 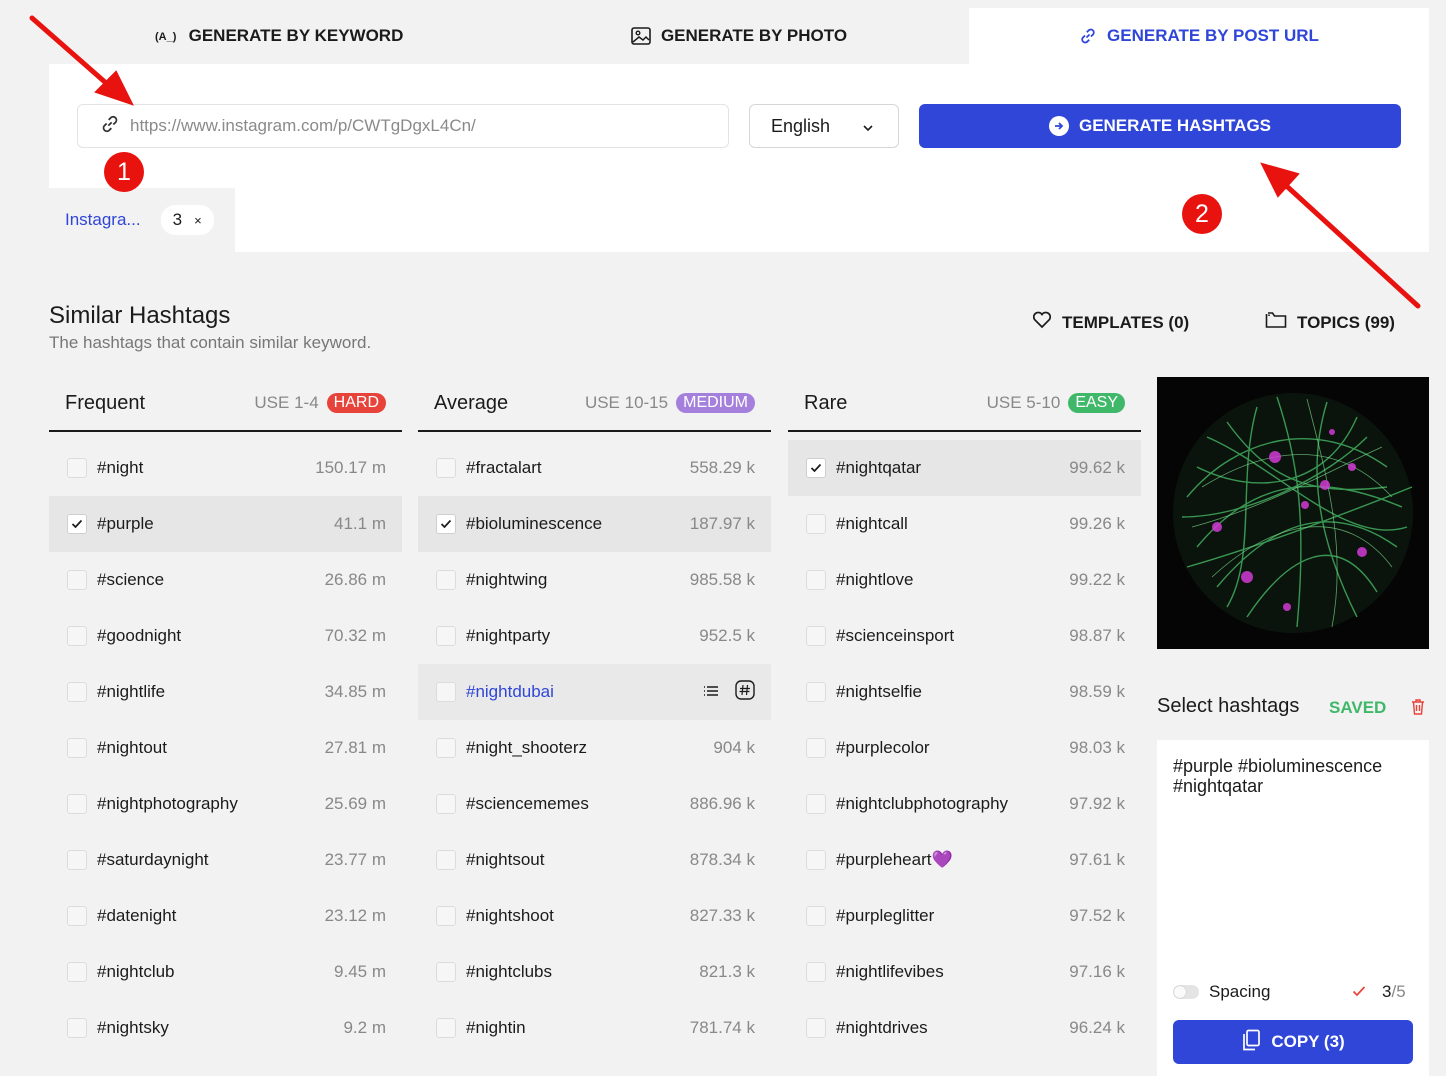 What do you see at coordinates (1097, 859) in the screenshot?
I see `hashtag-count: 97.61 k` at bounding box center [1097, 859].